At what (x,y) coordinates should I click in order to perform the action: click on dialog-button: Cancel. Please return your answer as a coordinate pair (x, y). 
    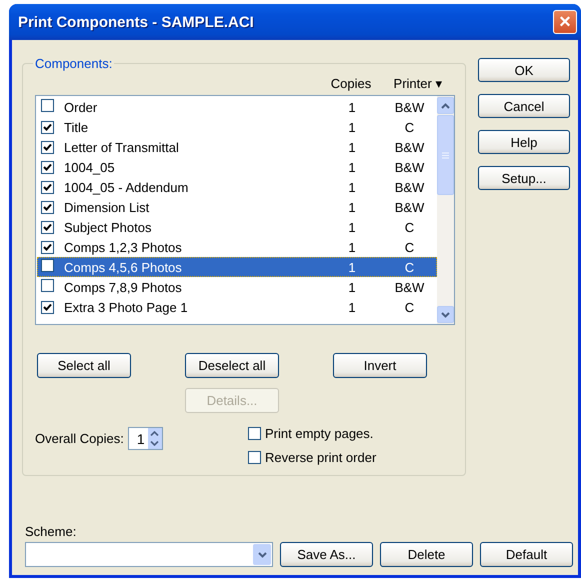
    Looking at the image, I should click on (524, 106).